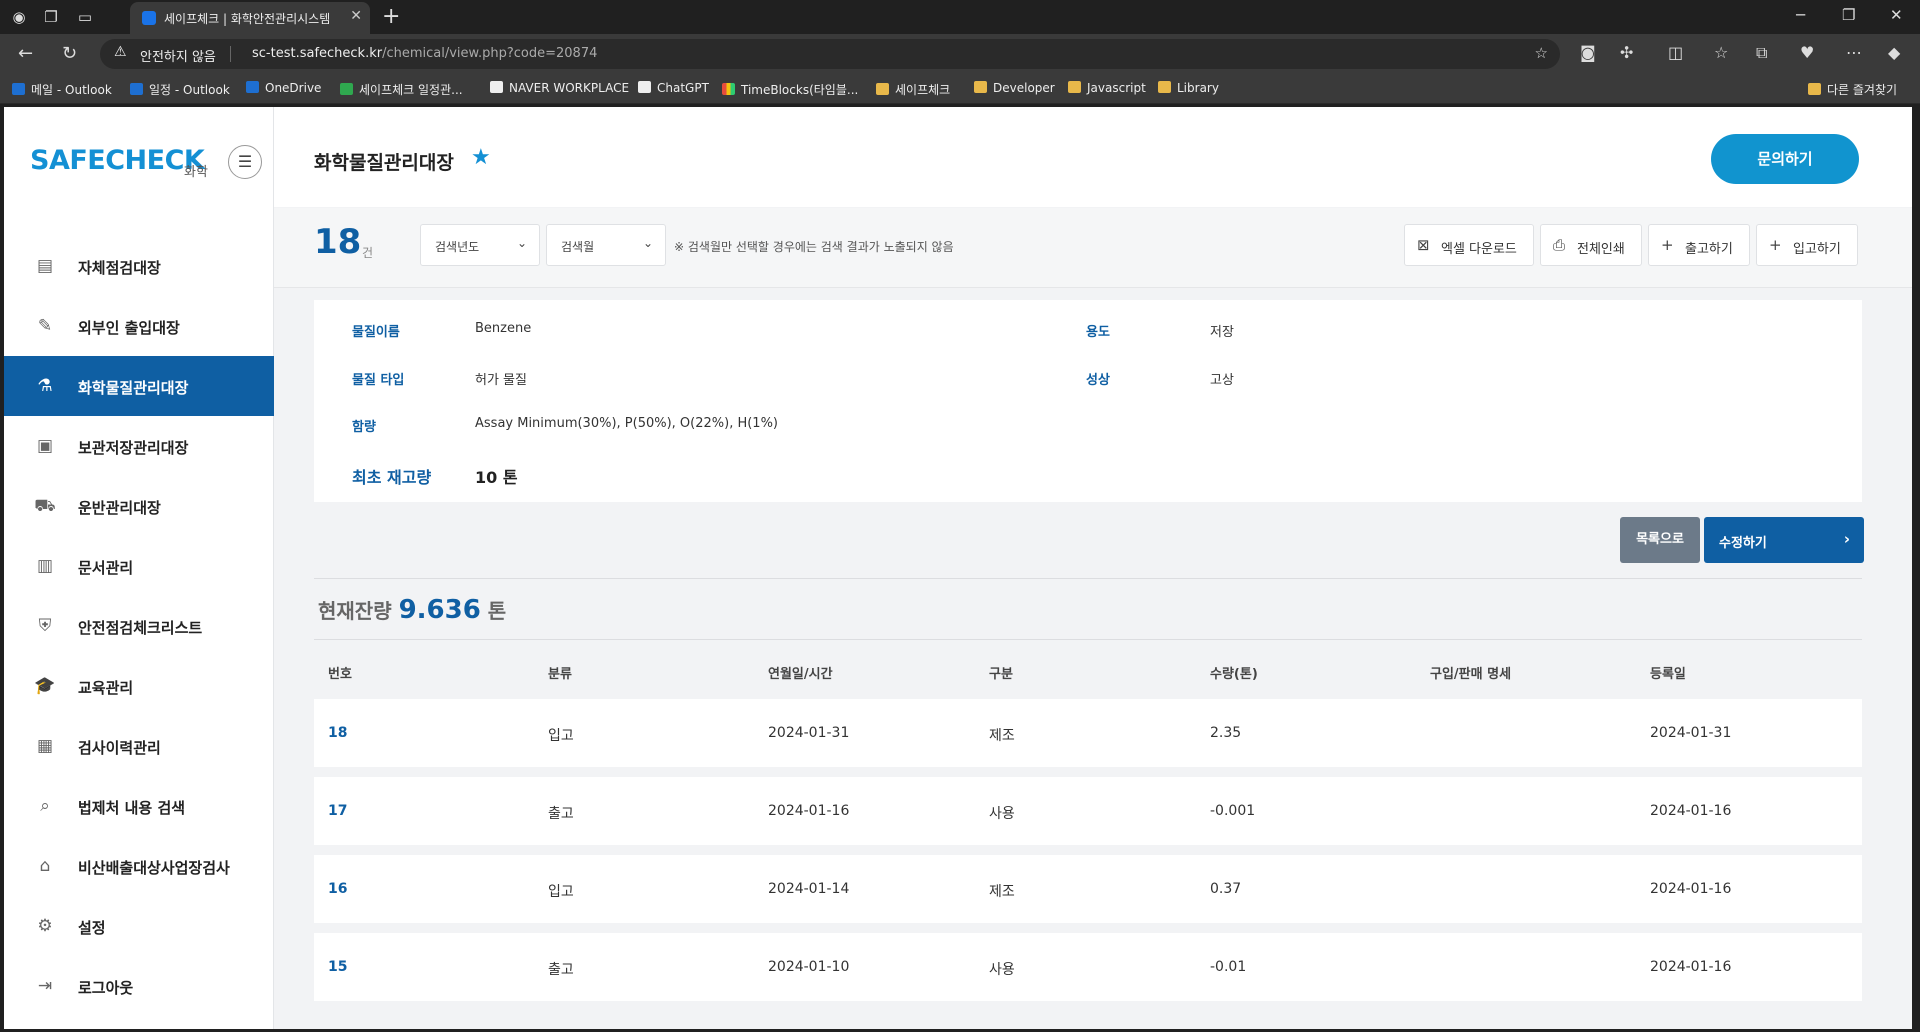 The image size is (1920, 1032). What do you see at coordinates (45, 866) in the screenshot?
I see `factory-icon: ⌂` at bounding box center [45, 866].